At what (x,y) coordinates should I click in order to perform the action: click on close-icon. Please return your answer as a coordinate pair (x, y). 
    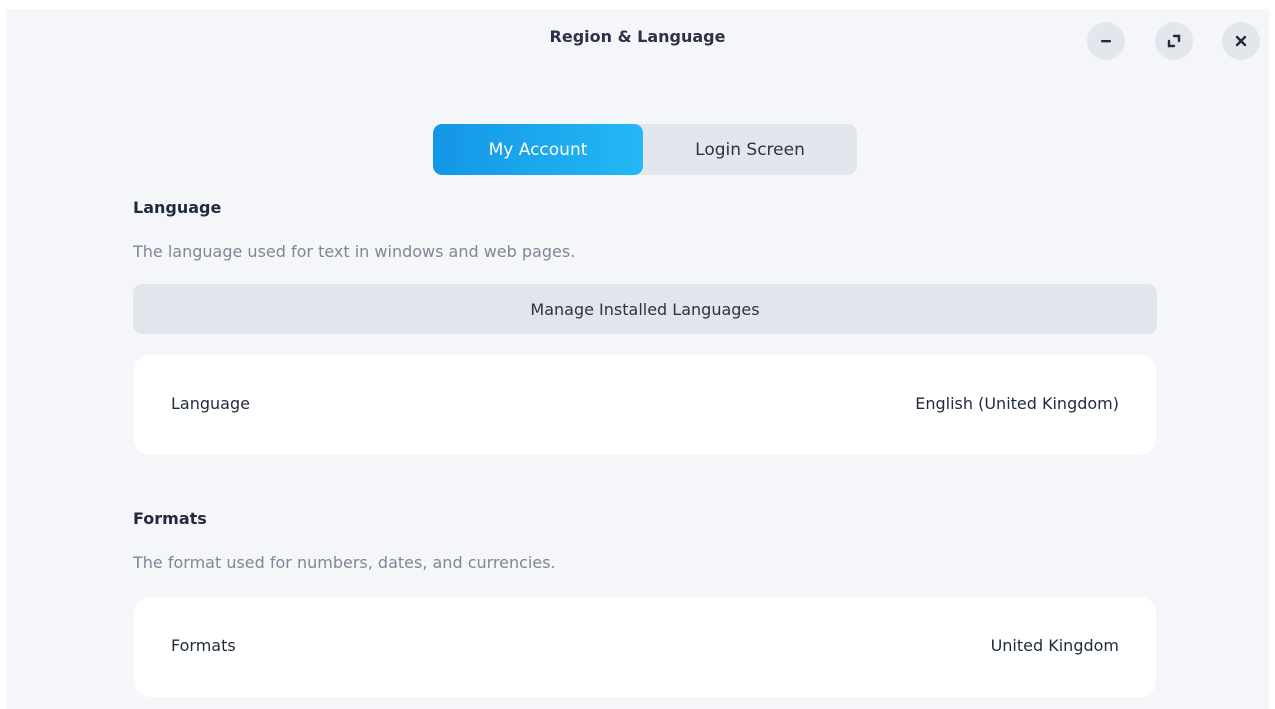
    Looking at the image, I should click on (1241, 41).